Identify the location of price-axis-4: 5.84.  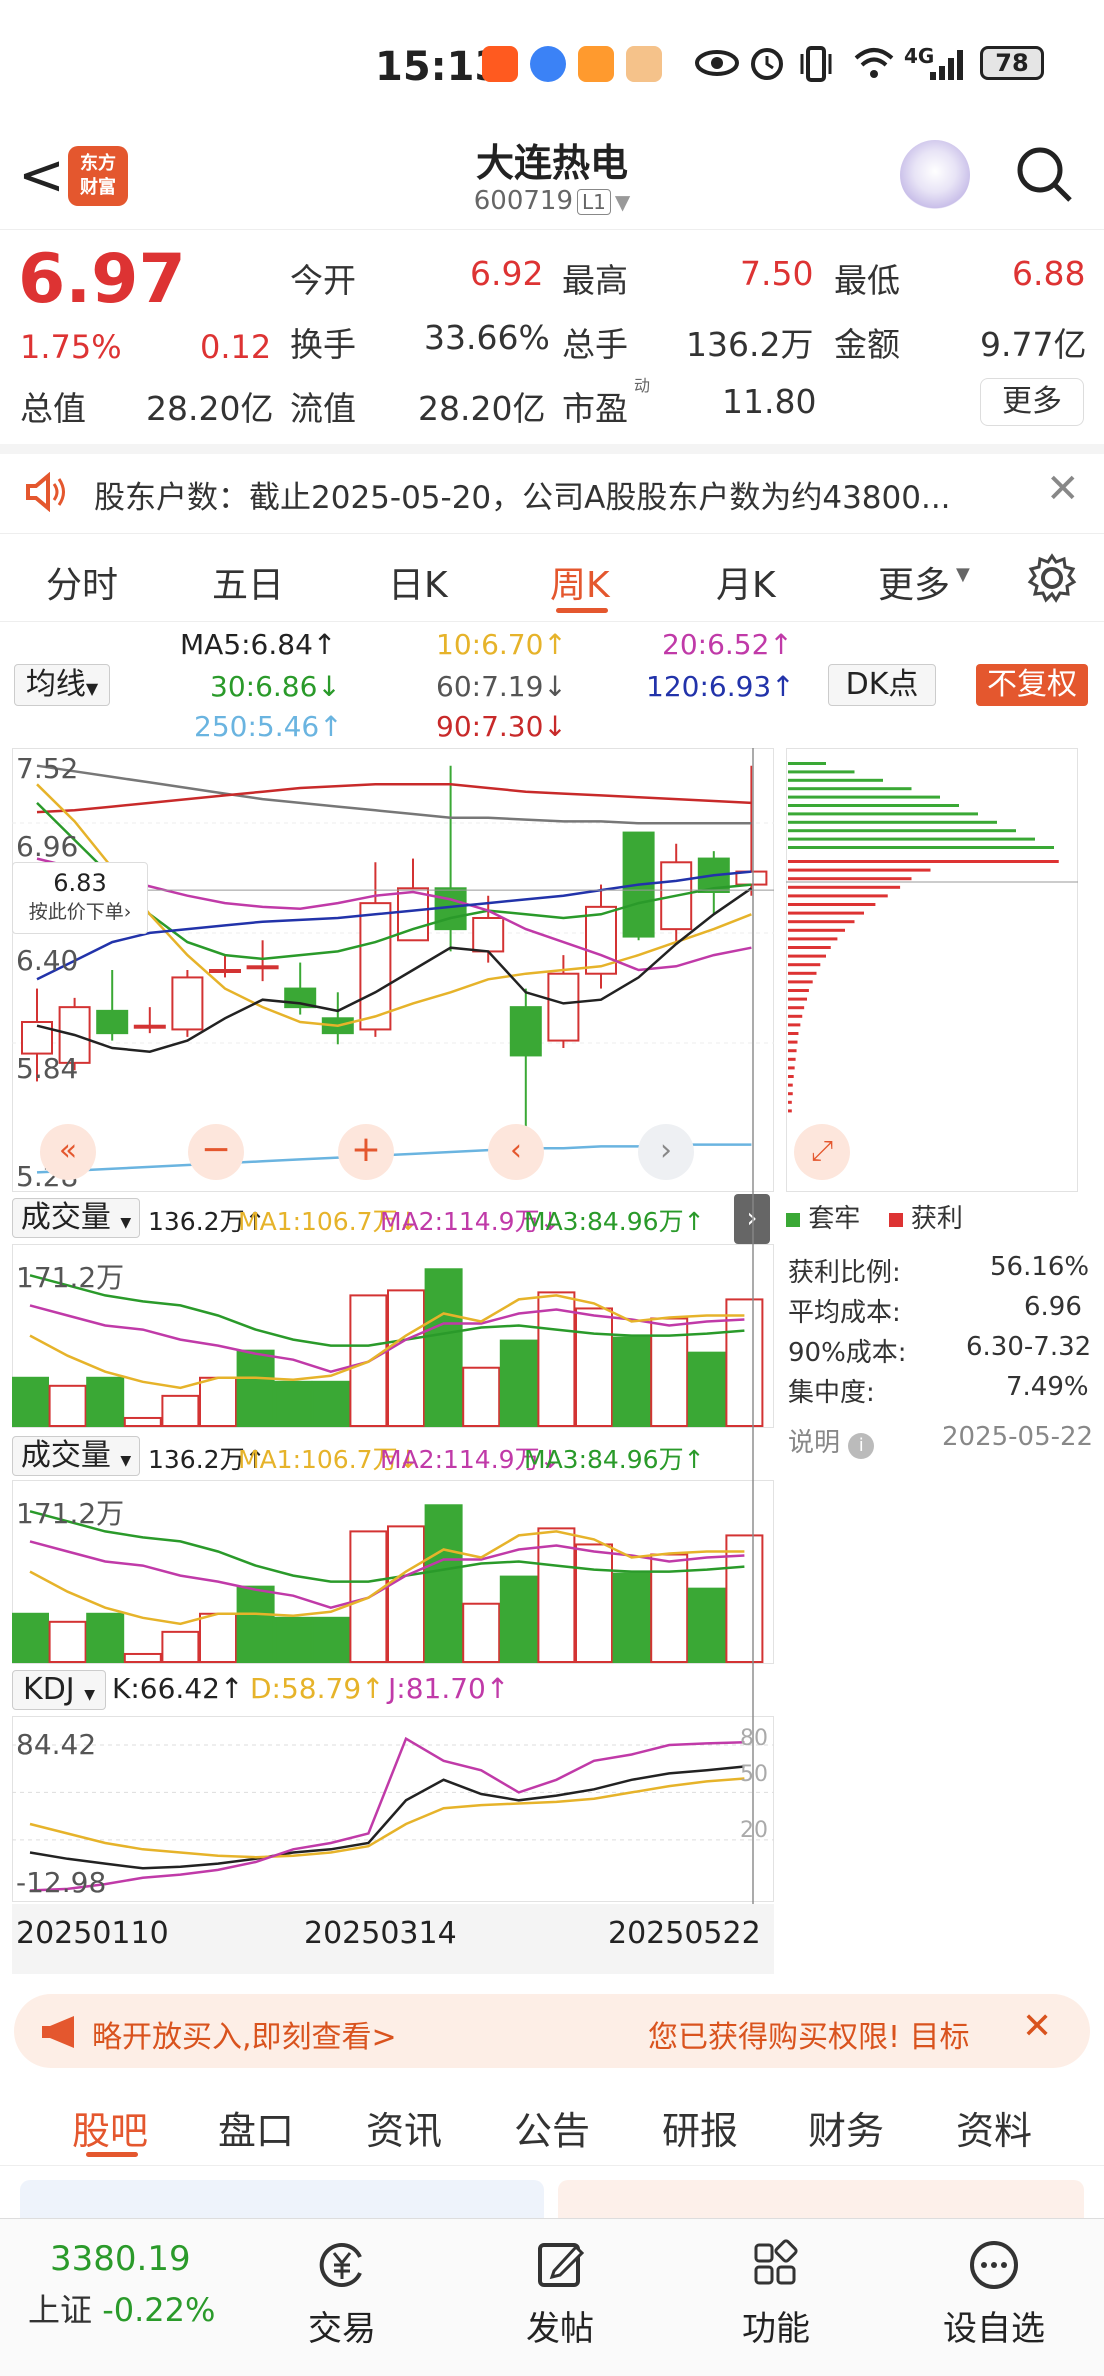
(47, 1068).